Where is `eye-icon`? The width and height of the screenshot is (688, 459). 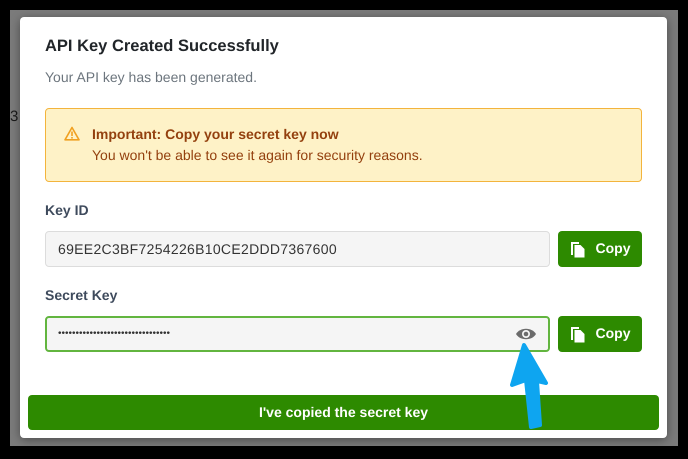
eye-icon is located at coordinates (526, 333).